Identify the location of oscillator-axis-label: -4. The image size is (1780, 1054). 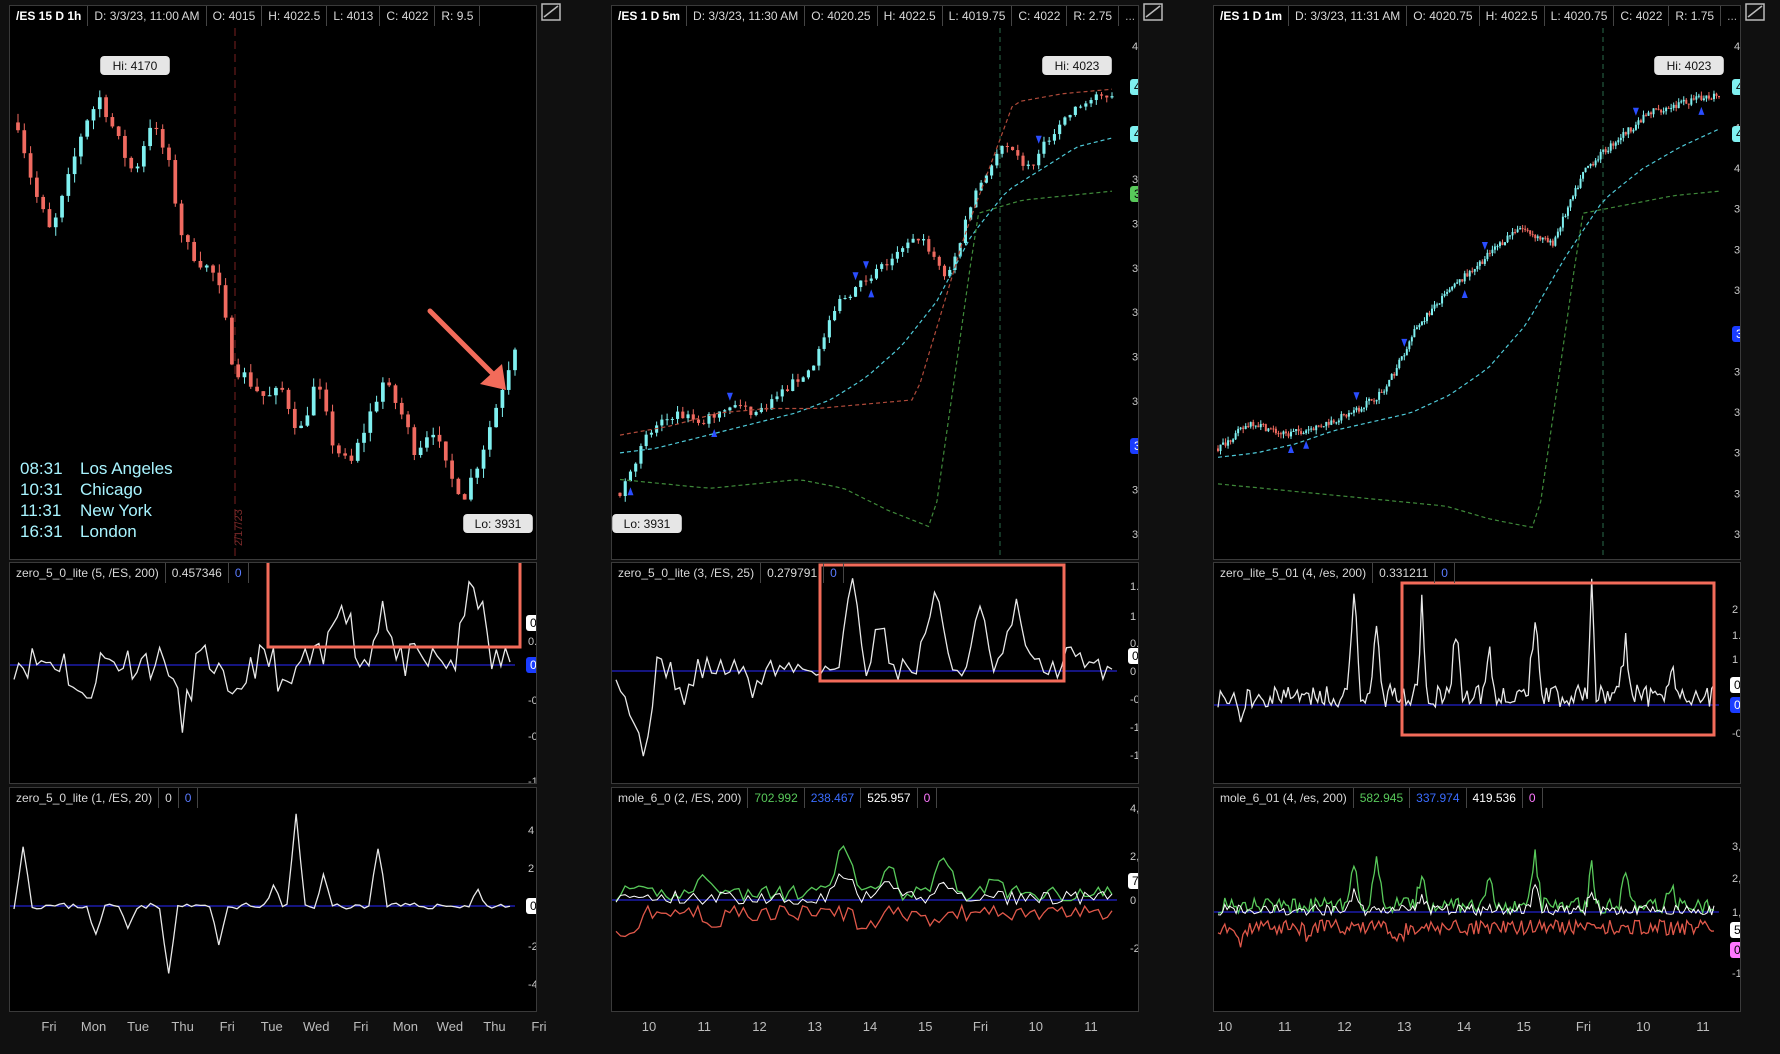
(532, 985).